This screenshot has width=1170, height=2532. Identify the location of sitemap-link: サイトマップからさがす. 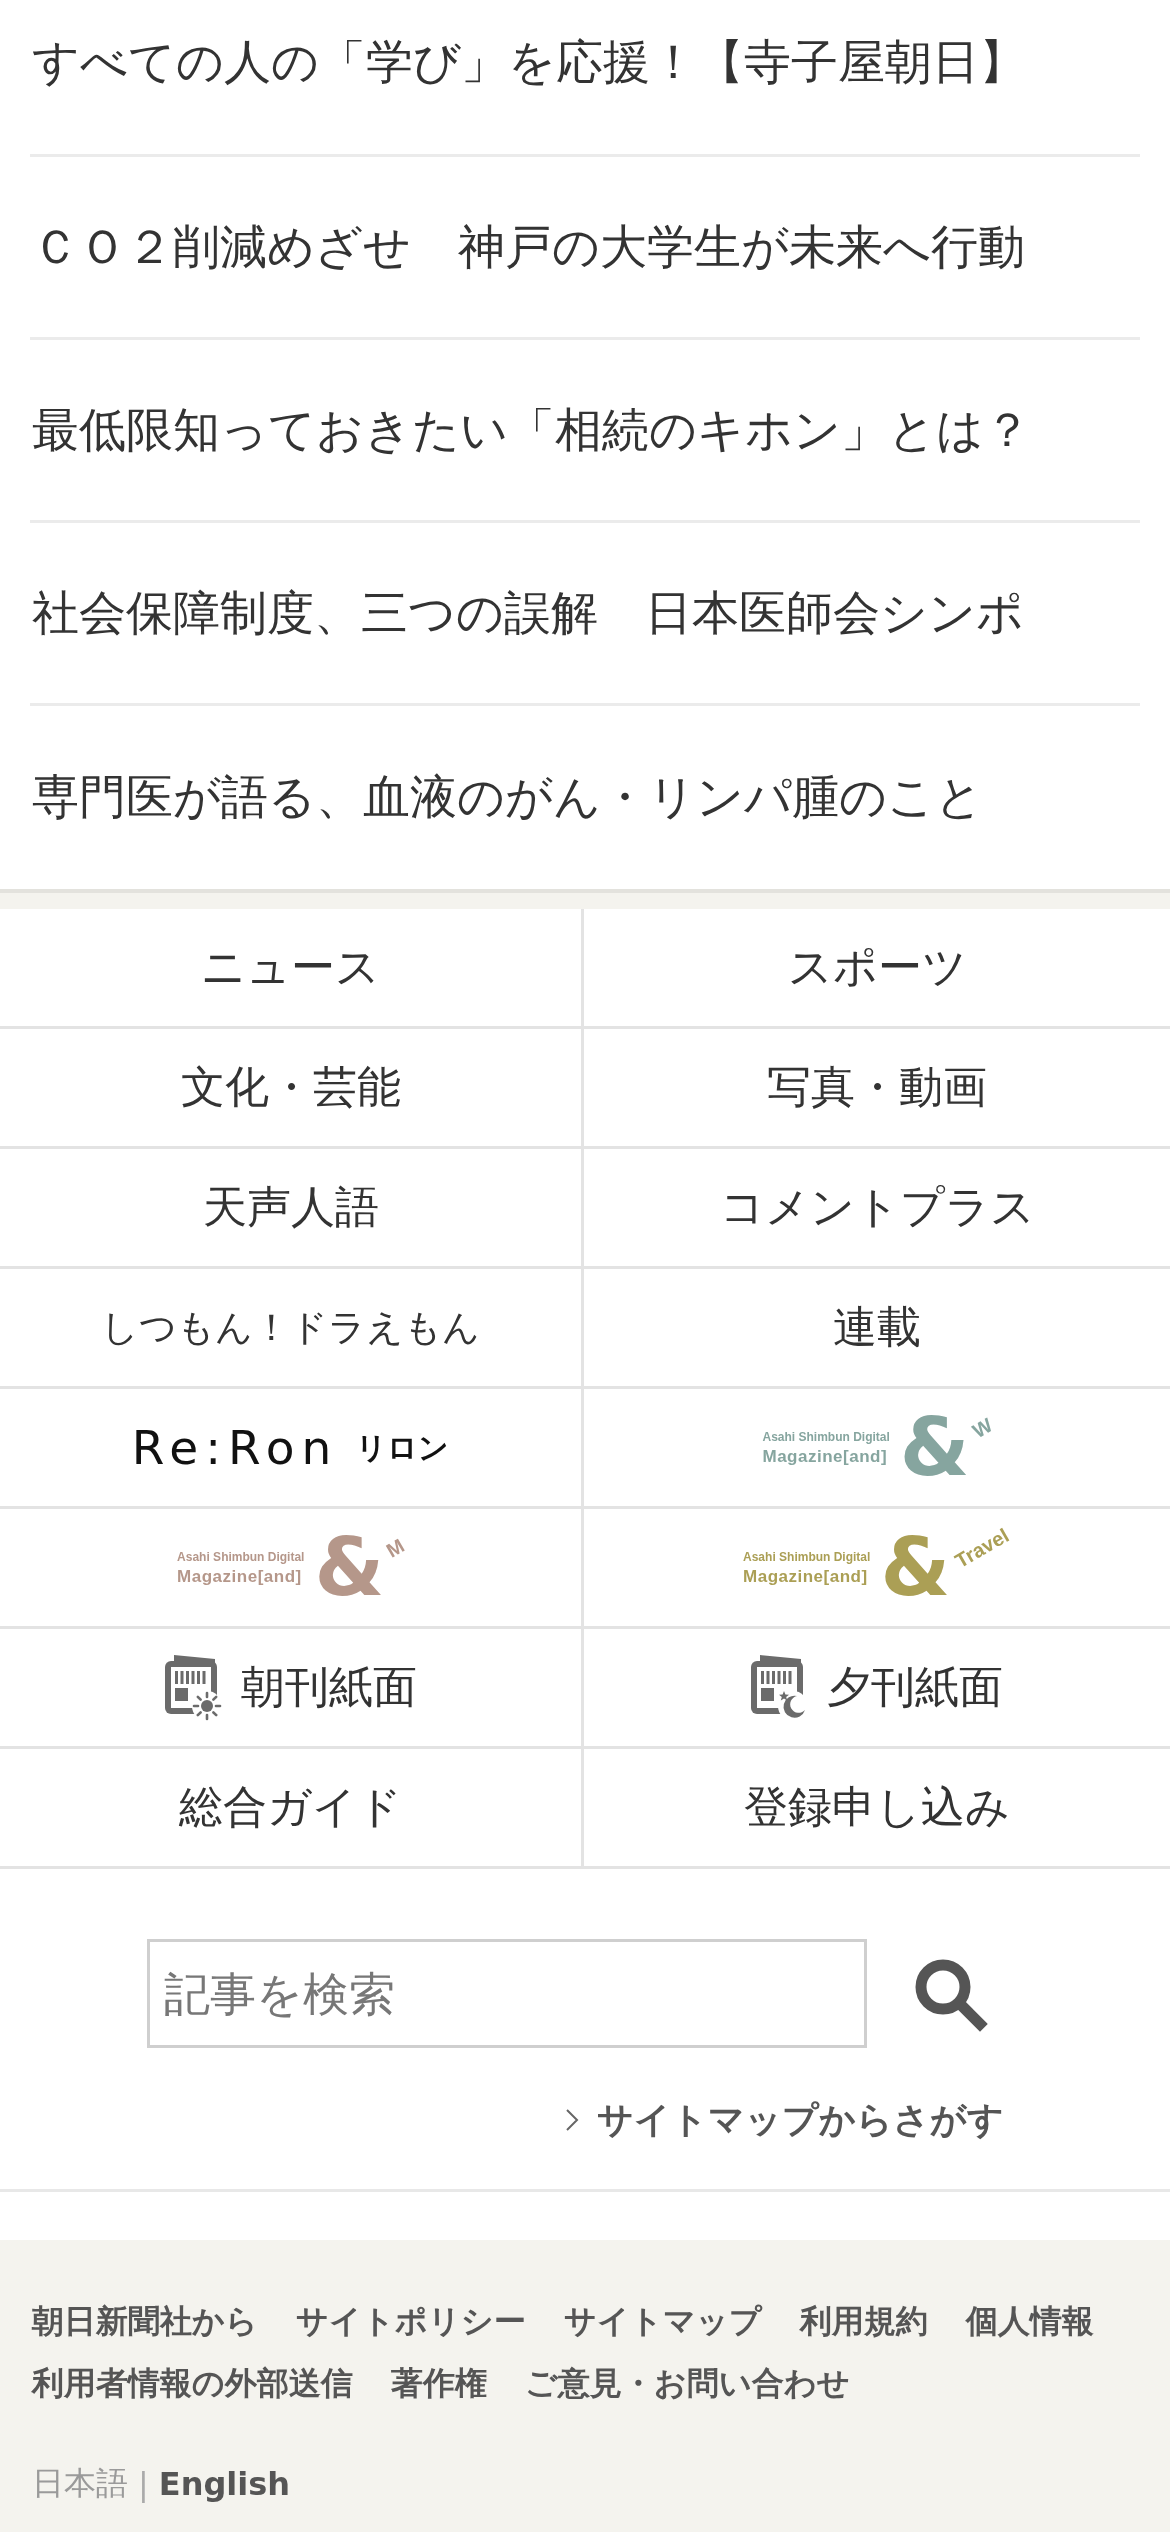
(784, 2120).